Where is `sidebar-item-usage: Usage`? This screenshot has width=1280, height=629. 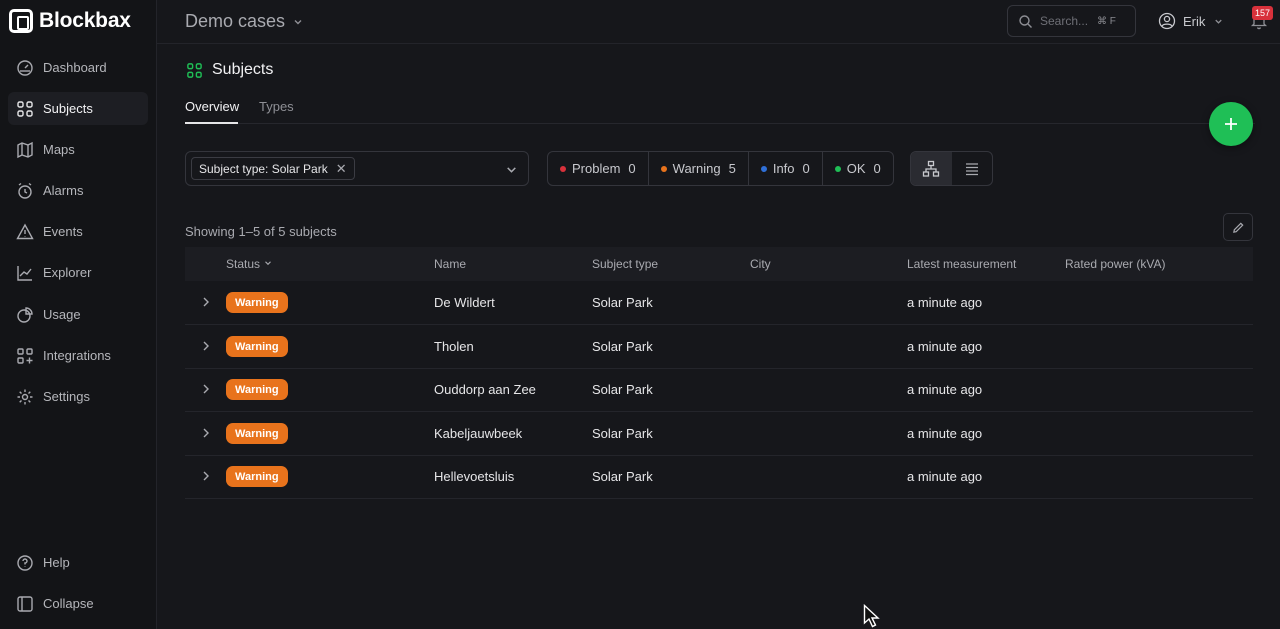
sidebar-item-usage: Usage is located at coordinates (78, 314).